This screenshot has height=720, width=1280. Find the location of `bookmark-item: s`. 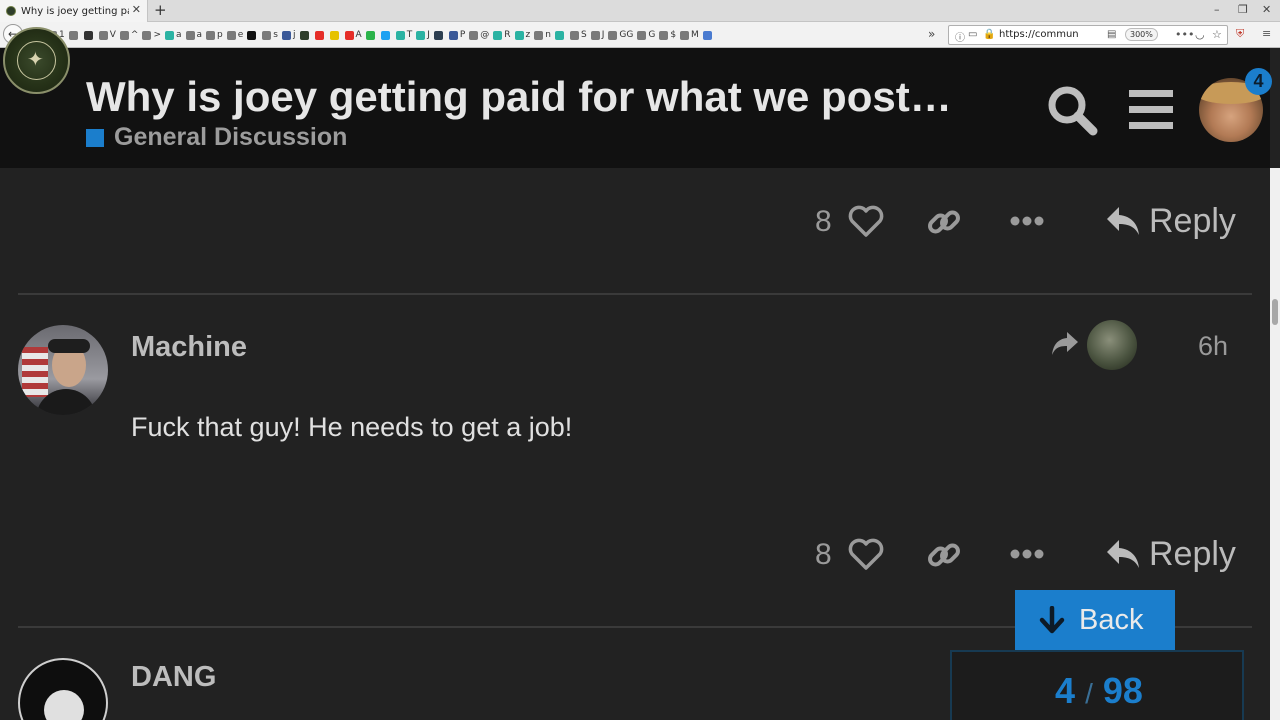

bookmark-item: s is located at coordinates (270, 35).